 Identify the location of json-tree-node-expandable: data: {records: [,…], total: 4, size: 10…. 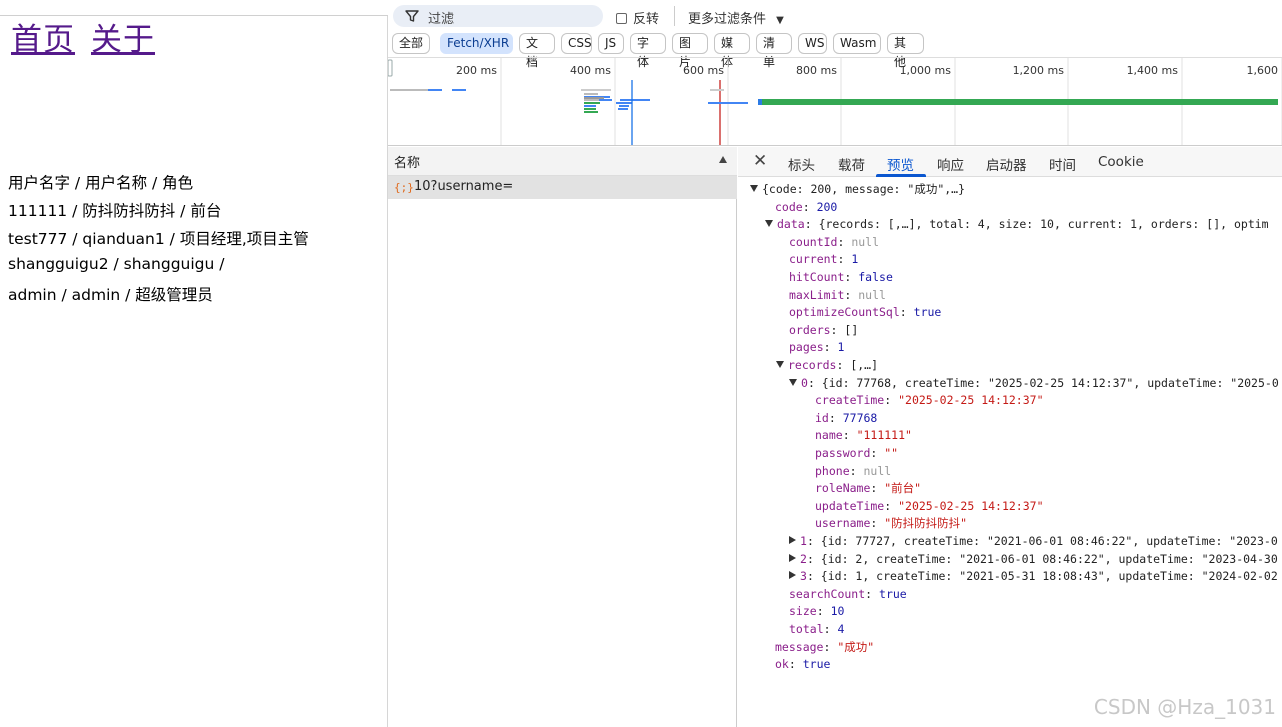
(1017, 224).